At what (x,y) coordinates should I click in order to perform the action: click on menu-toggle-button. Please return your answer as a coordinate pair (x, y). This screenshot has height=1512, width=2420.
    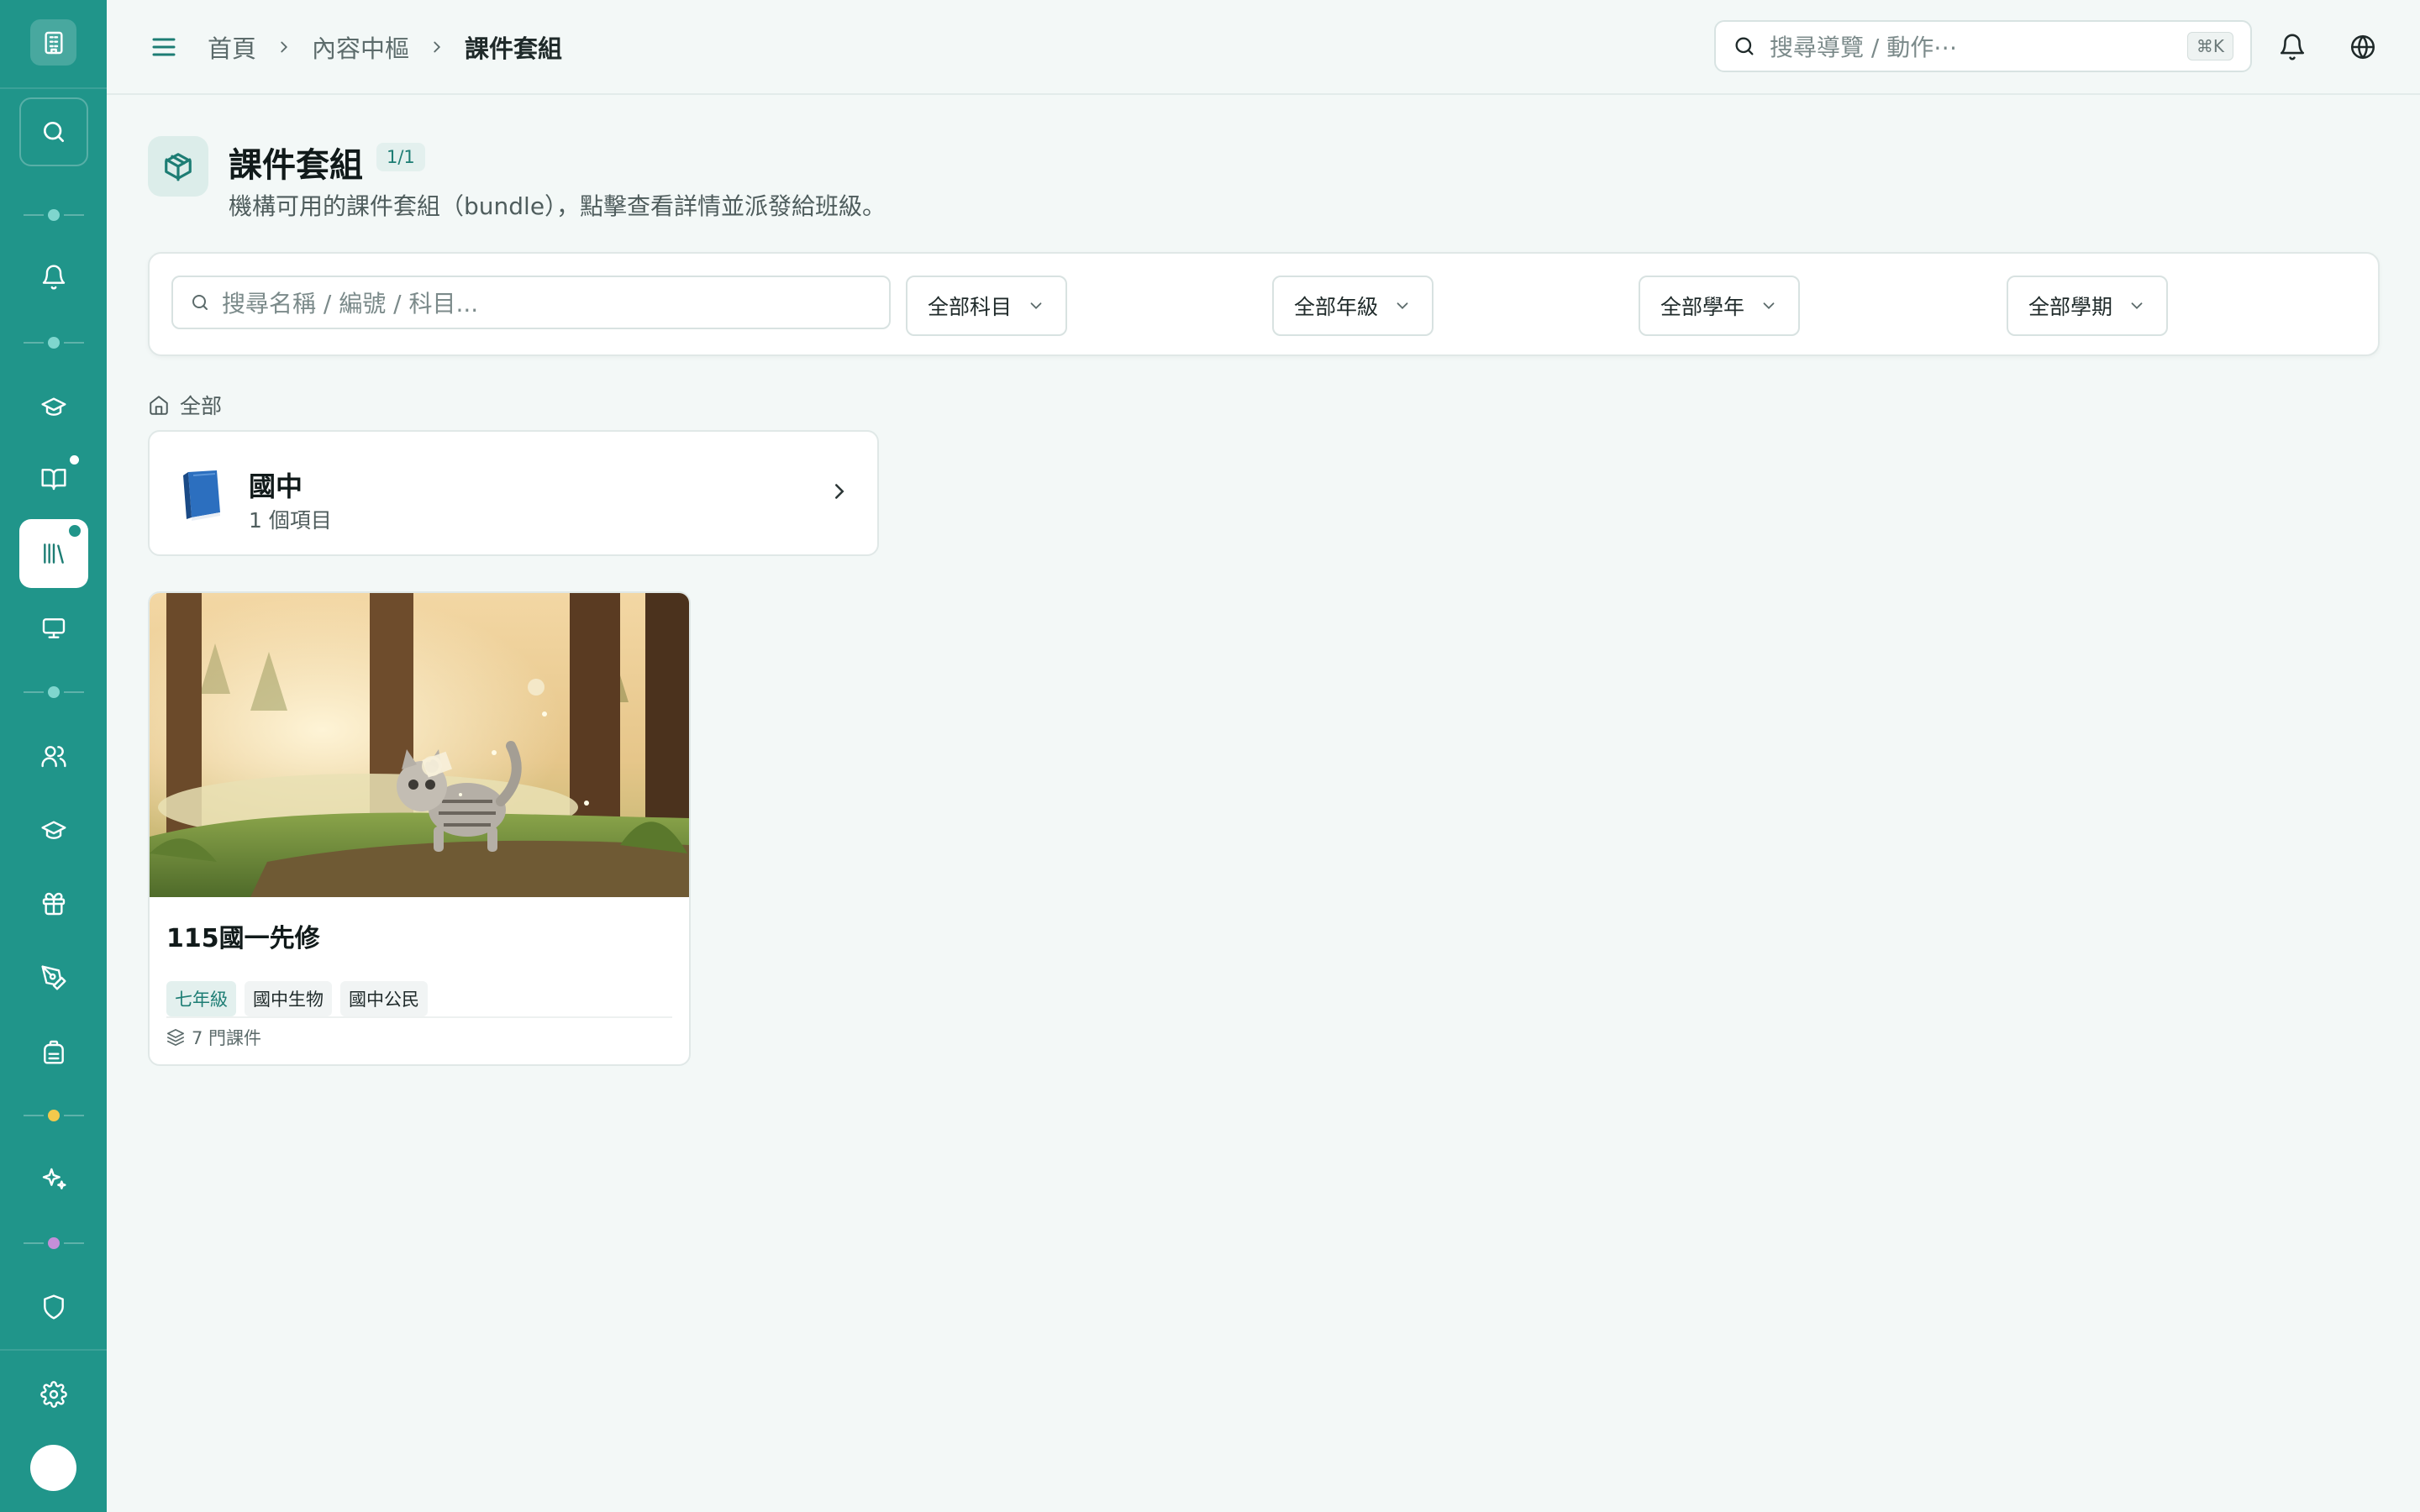
    Looking at the image, I should click on (164, 47).